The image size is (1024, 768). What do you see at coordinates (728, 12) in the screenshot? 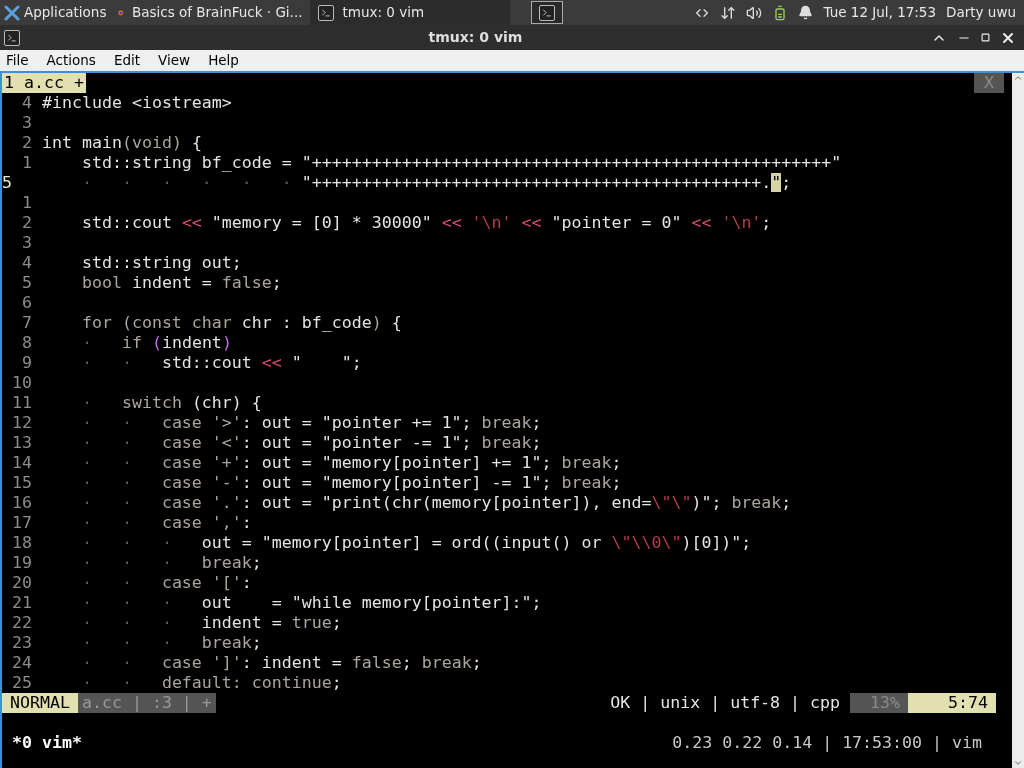
I see `transfer-icon` at bounding box center [728, 12].